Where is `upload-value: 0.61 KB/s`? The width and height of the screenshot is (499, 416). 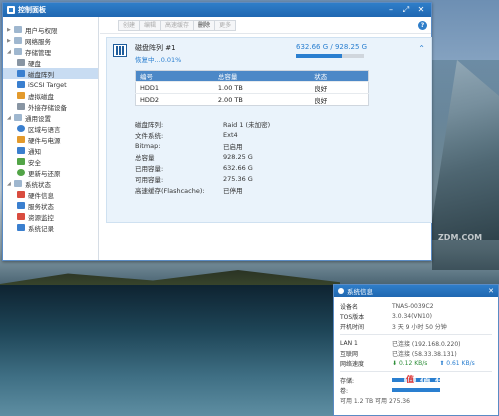 upload-value: 0.61 KB/s is located at coordinates (460, 363).